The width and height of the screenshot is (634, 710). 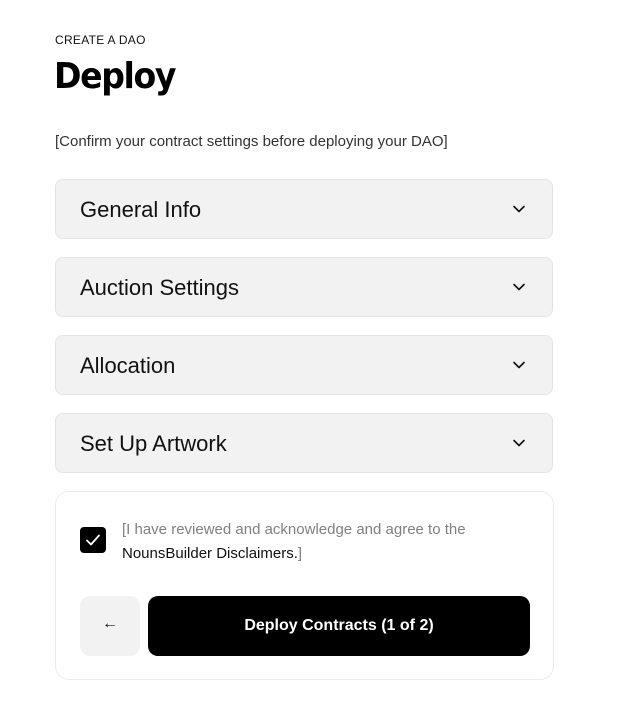 What do you see at coordinates (304, 443) in the screenshot?
I see `accordion-set-up-artwork: Set Up Artwork` at bounding box center [304, 443].